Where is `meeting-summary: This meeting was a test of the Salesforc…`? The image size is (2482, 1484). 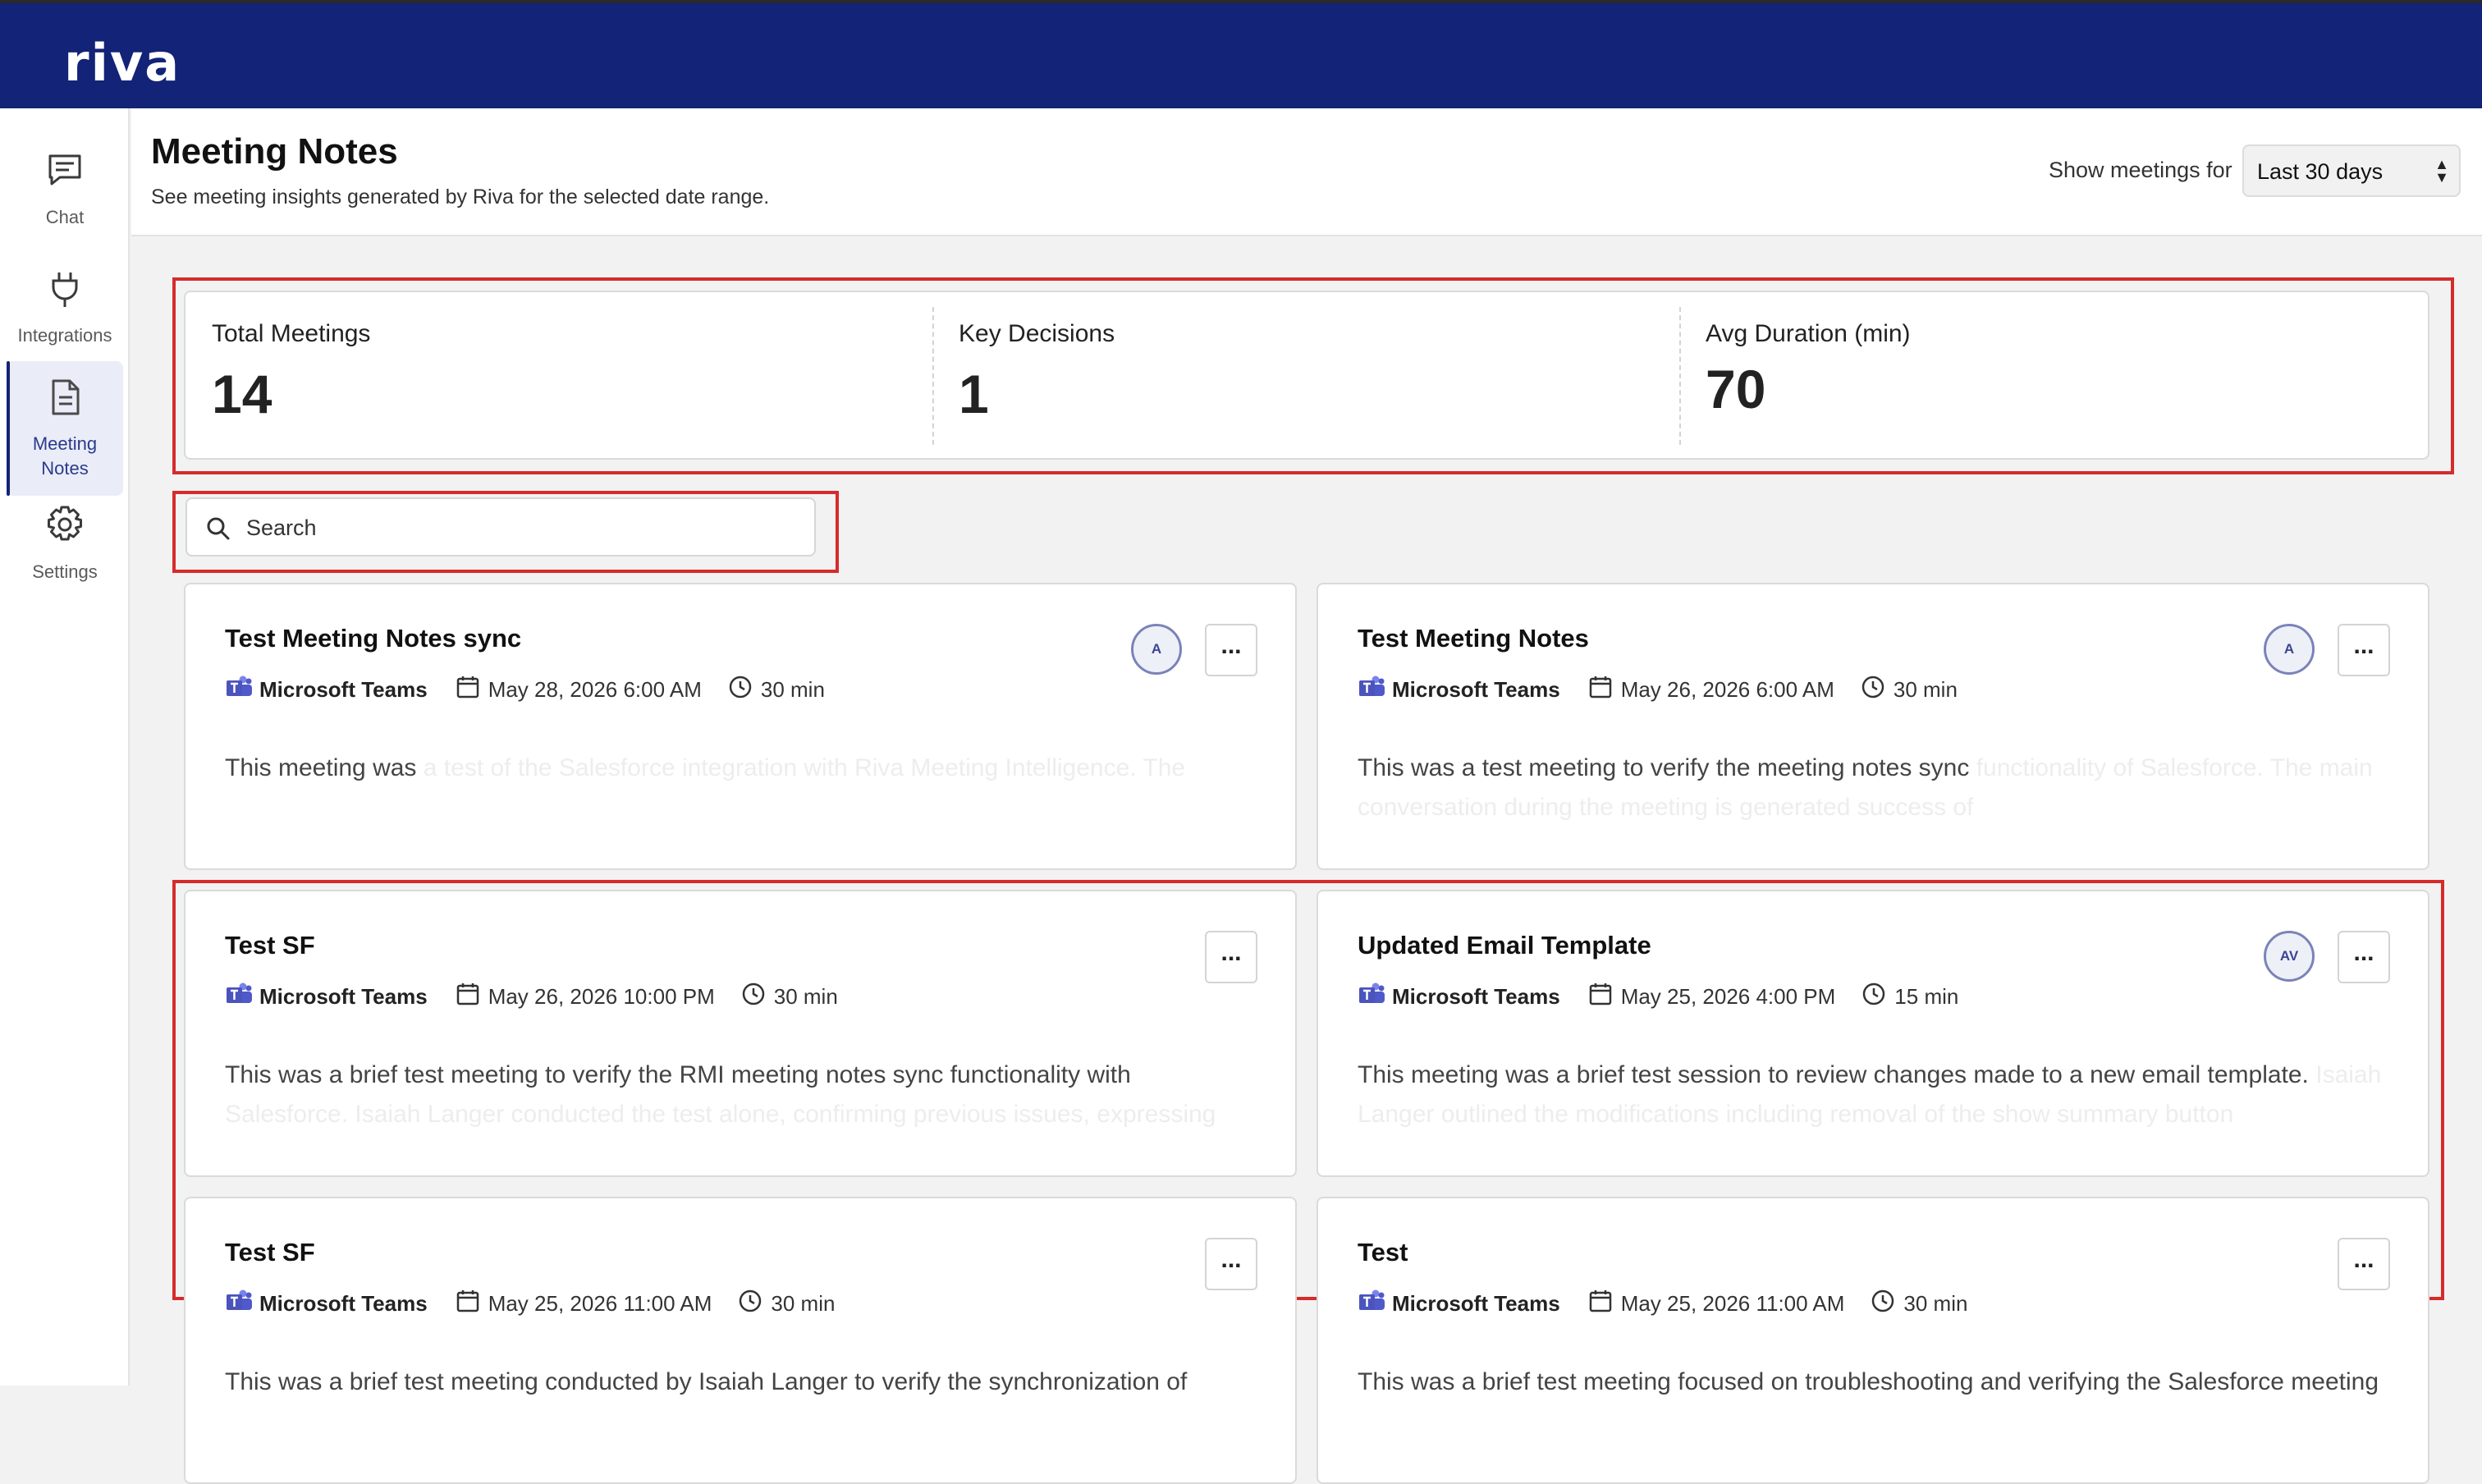
meeting-summary: This meeting was a test of the Salesforc… is located at coordinates (742, 768).